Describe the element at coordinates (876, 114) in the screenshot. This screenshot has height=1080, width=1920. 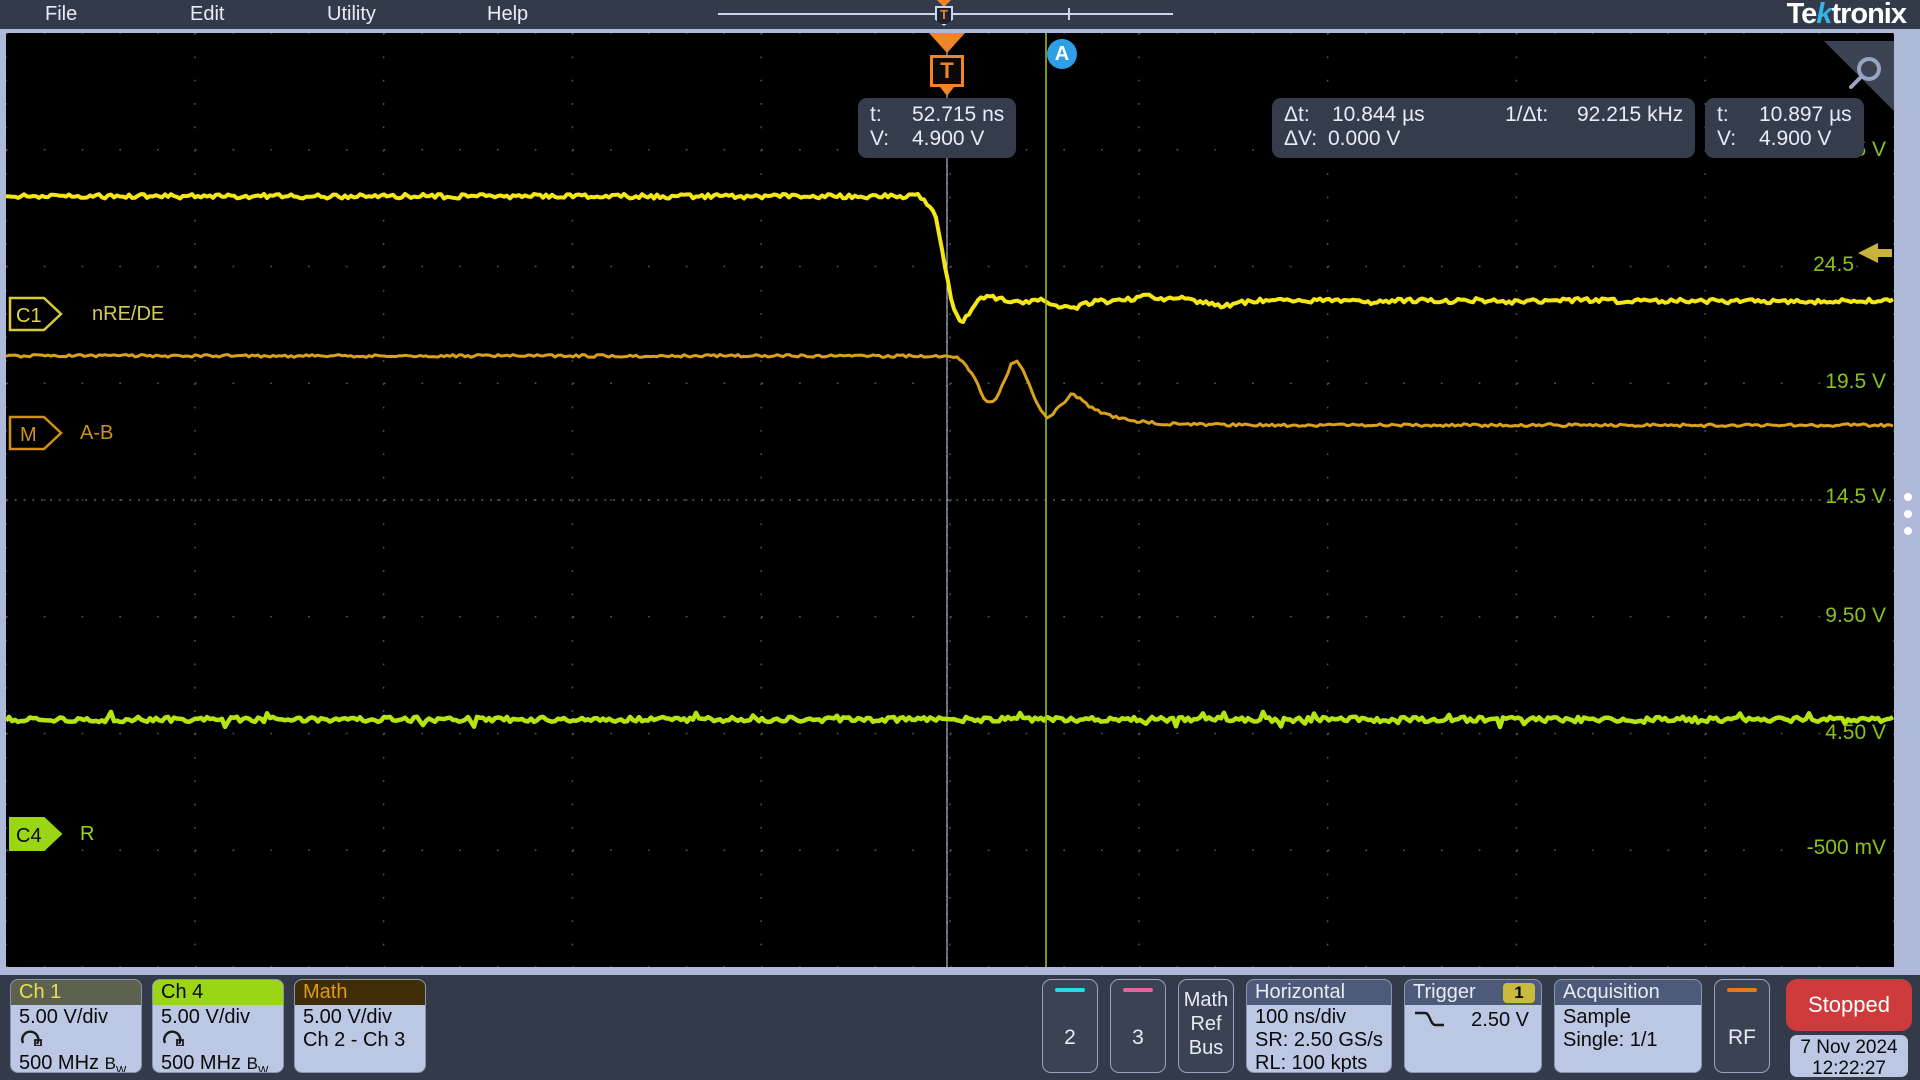
I see `cursor-a-t-label: t:` at that location.